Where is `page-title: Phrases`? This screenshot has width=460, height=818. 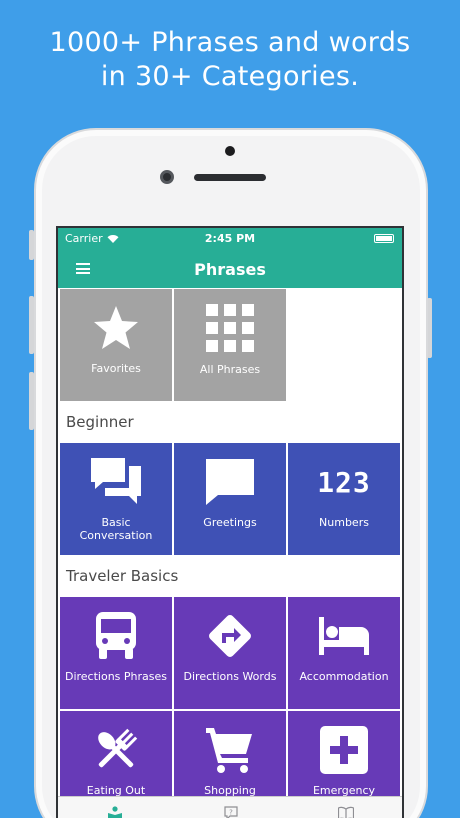 page-title: Phrases is located at coordinates (230, 269).